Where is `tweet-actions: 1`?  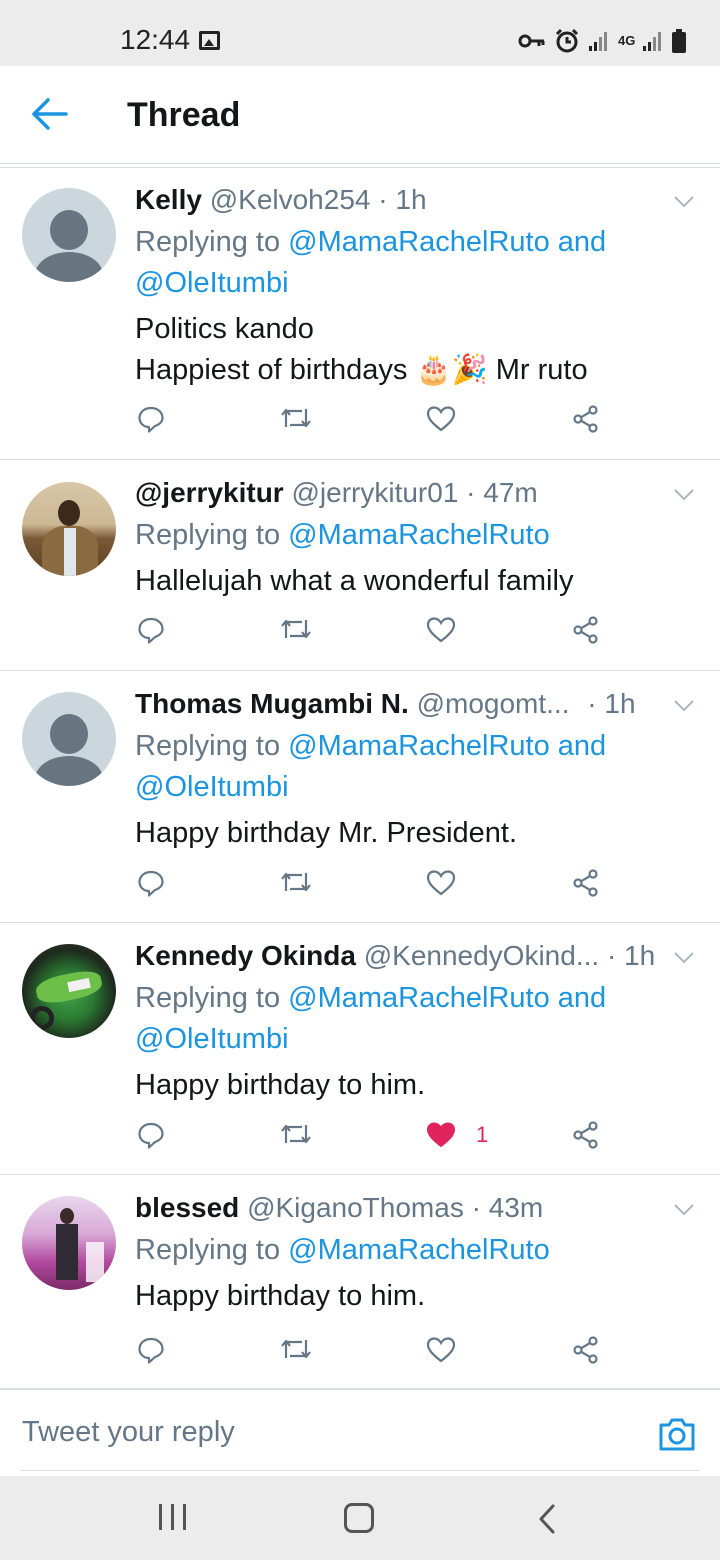 tweet-actions: 1 is located at coordinates (360, 1141).